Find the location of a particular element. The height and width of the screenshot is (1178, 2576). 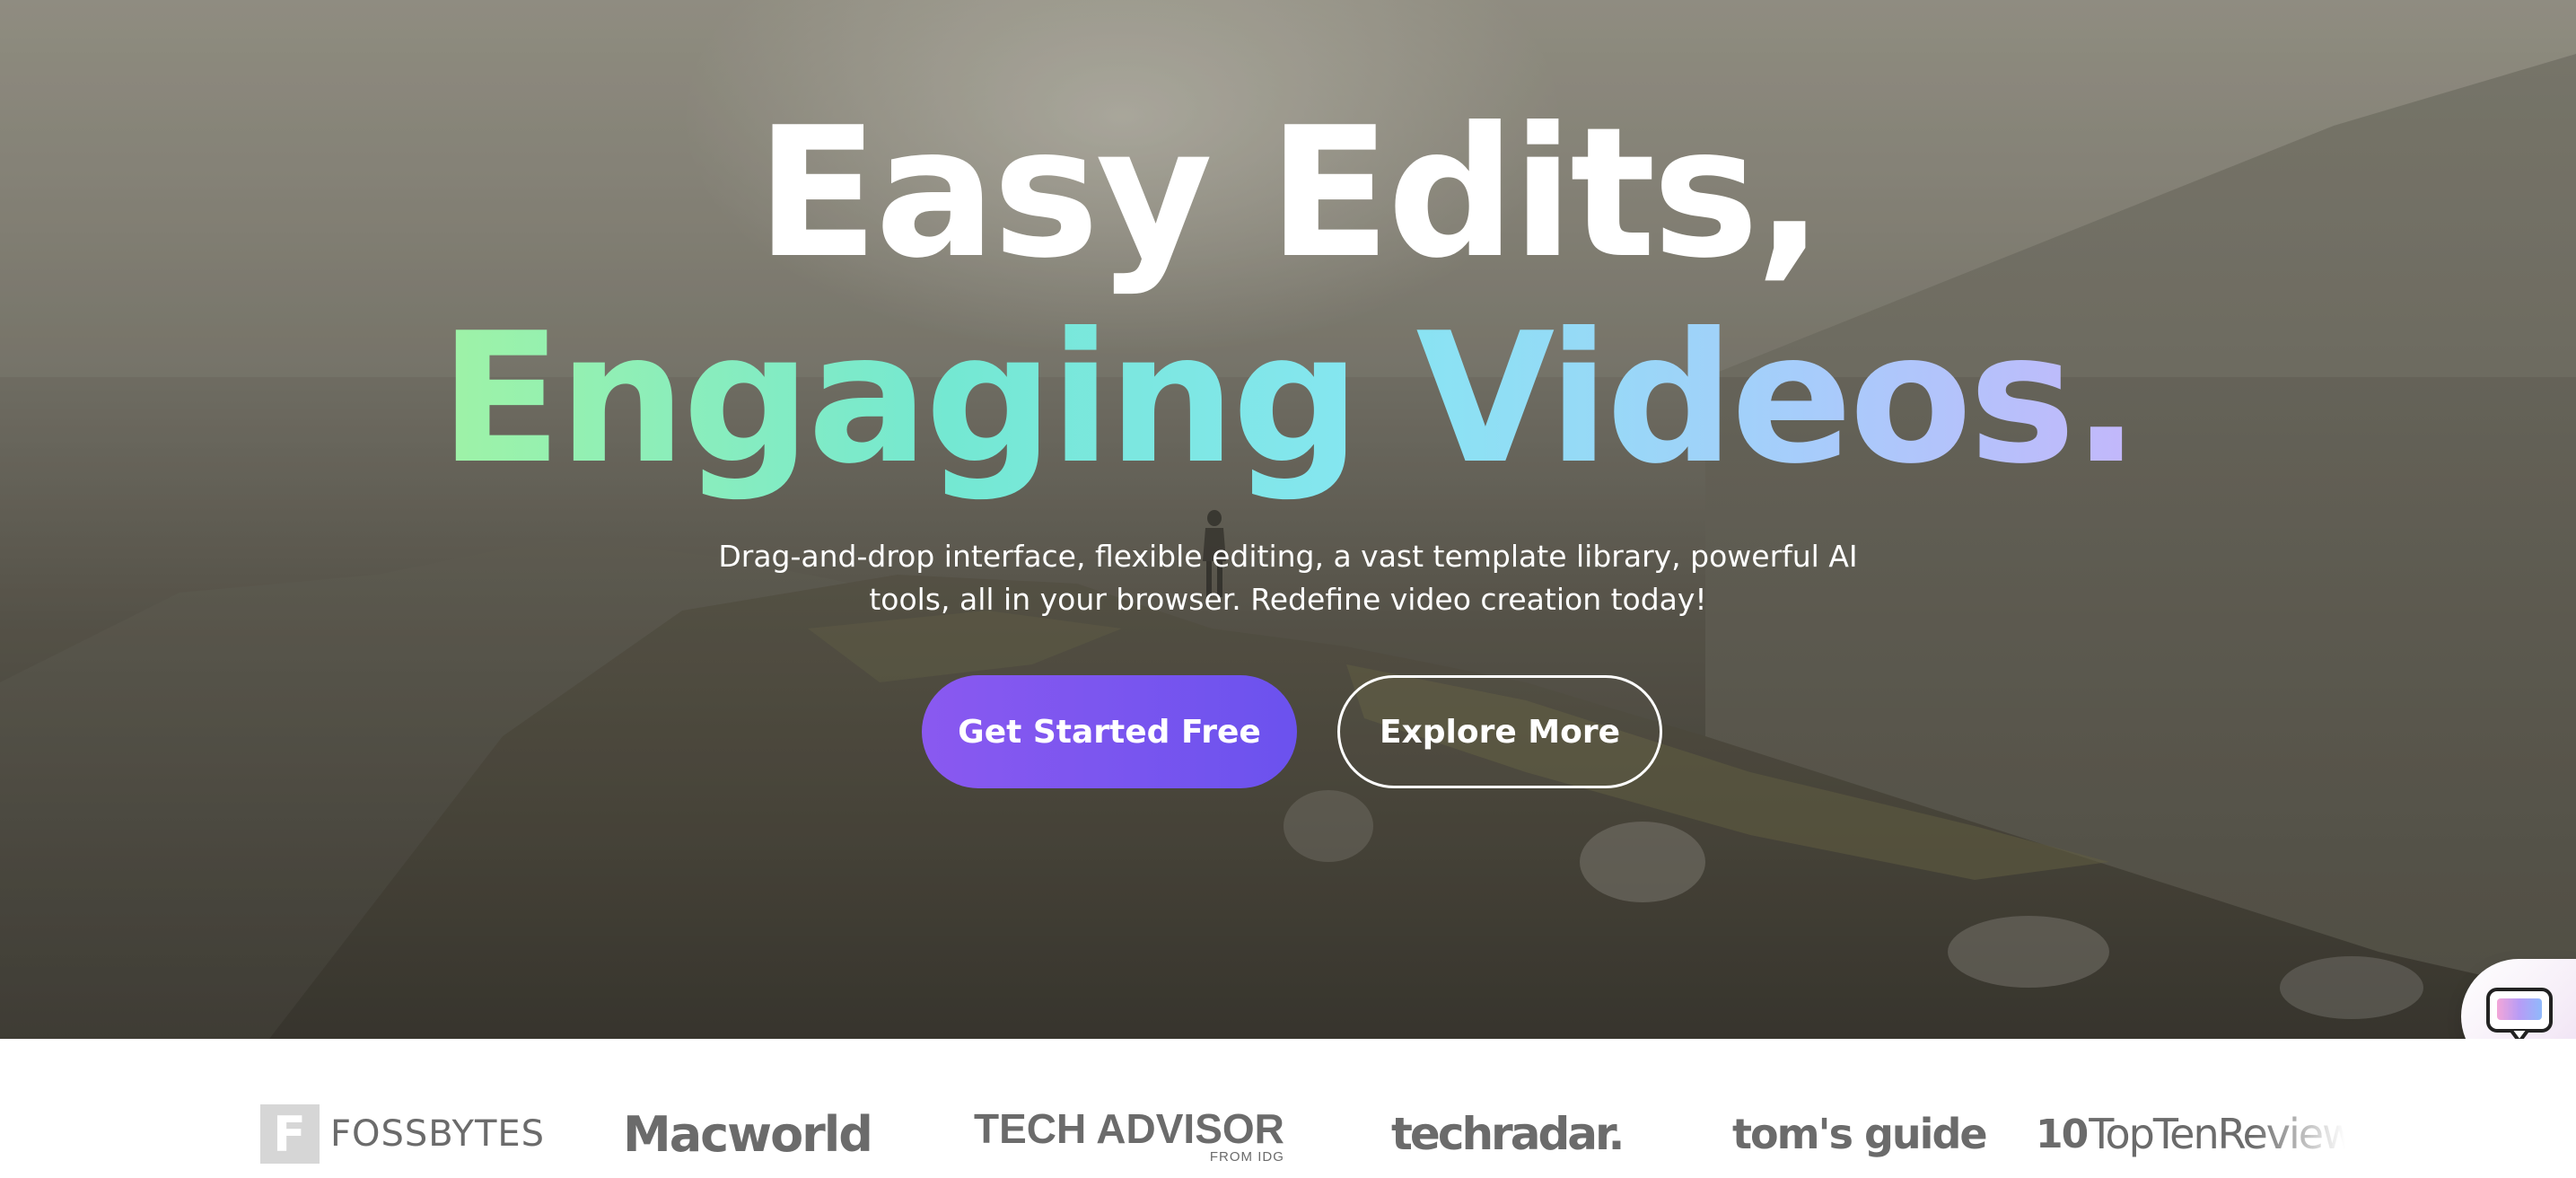

explore-more-label: Explore More is located at coordinates (1500, 732).